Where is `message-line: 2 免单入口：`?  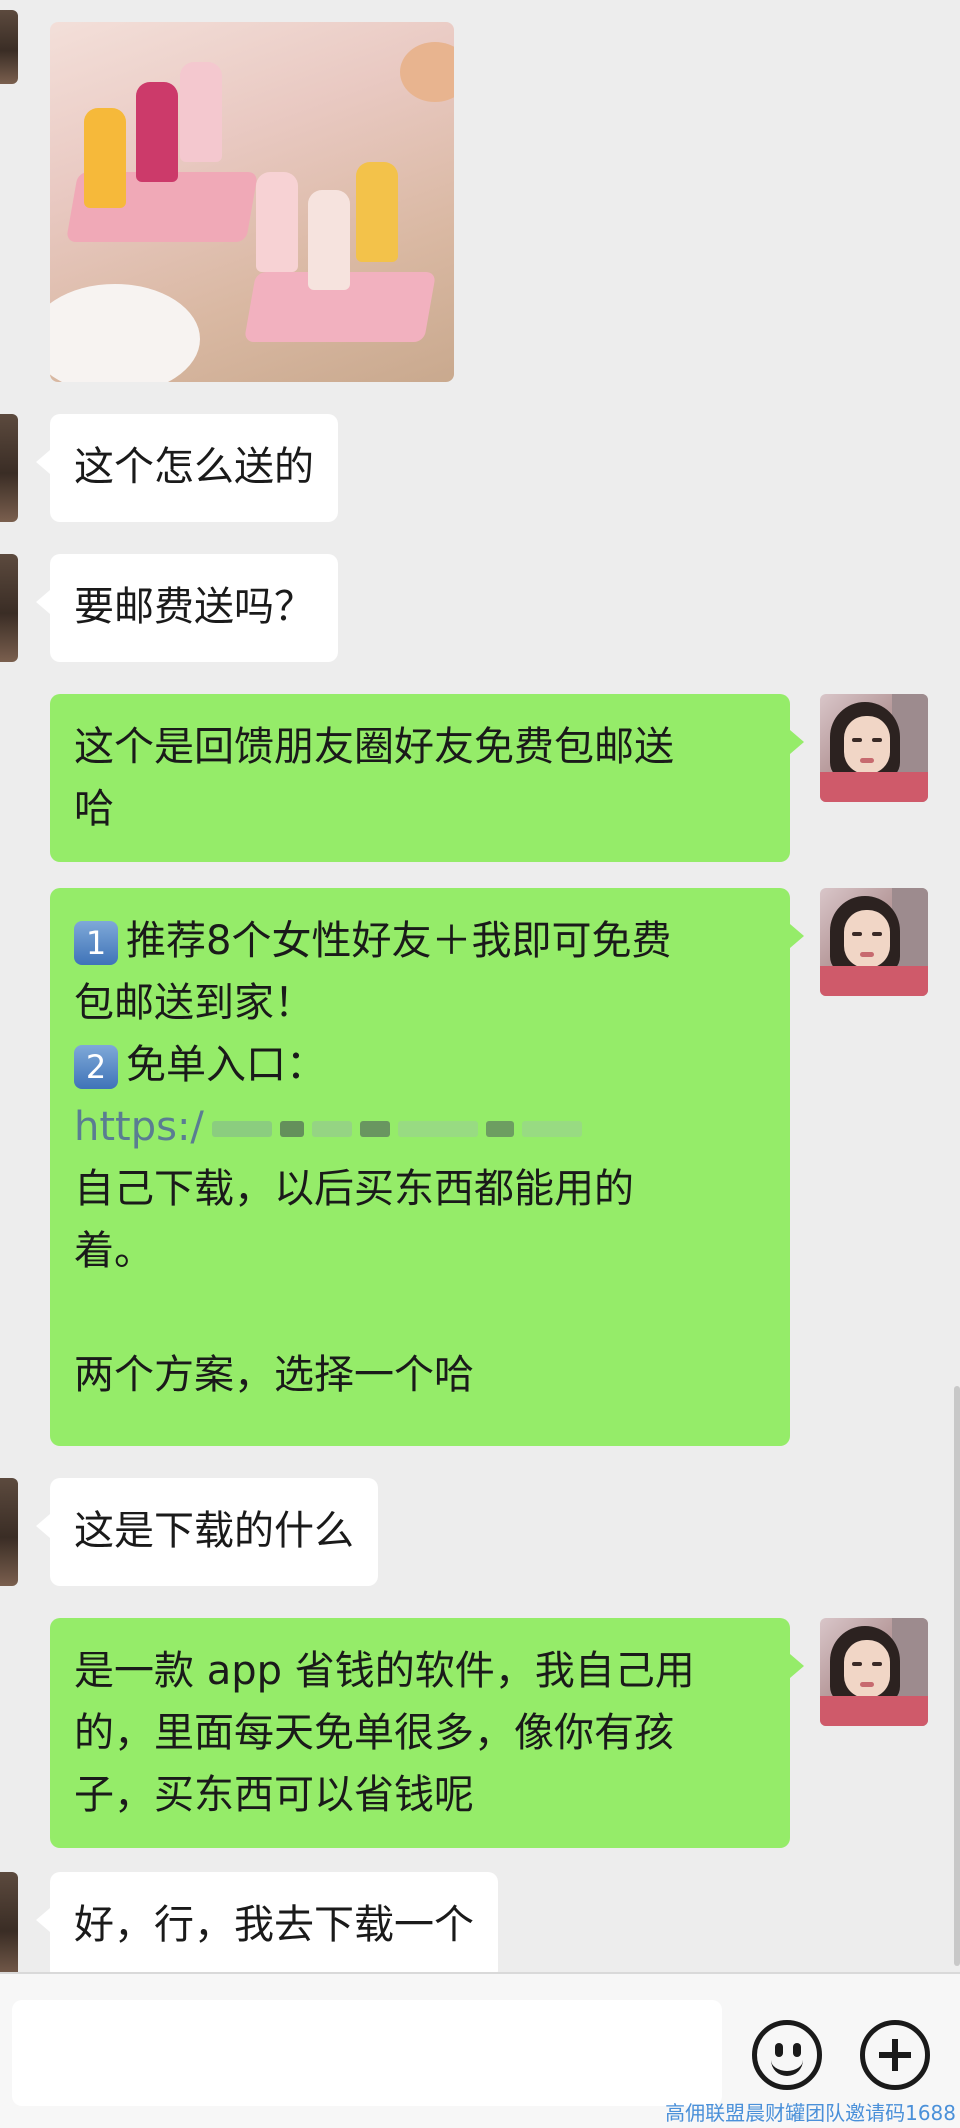 message-line: 2 免单入口： is located at coordinates (420, 1065).